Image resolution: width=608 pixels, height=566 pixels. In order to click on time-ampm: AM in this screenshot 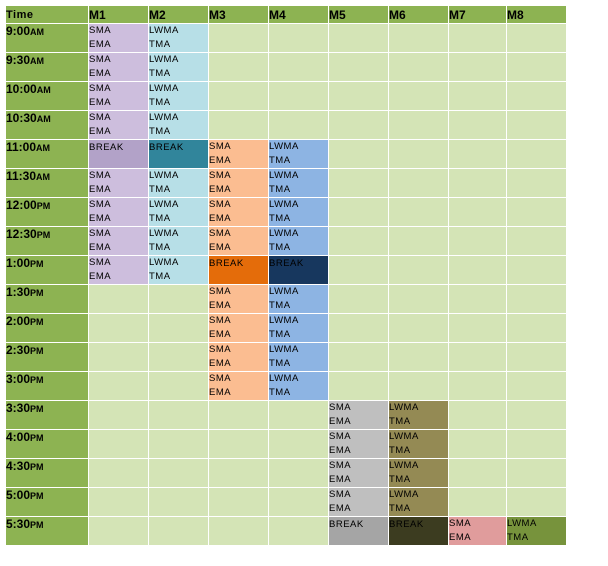, I will do `click(43, 148)`.